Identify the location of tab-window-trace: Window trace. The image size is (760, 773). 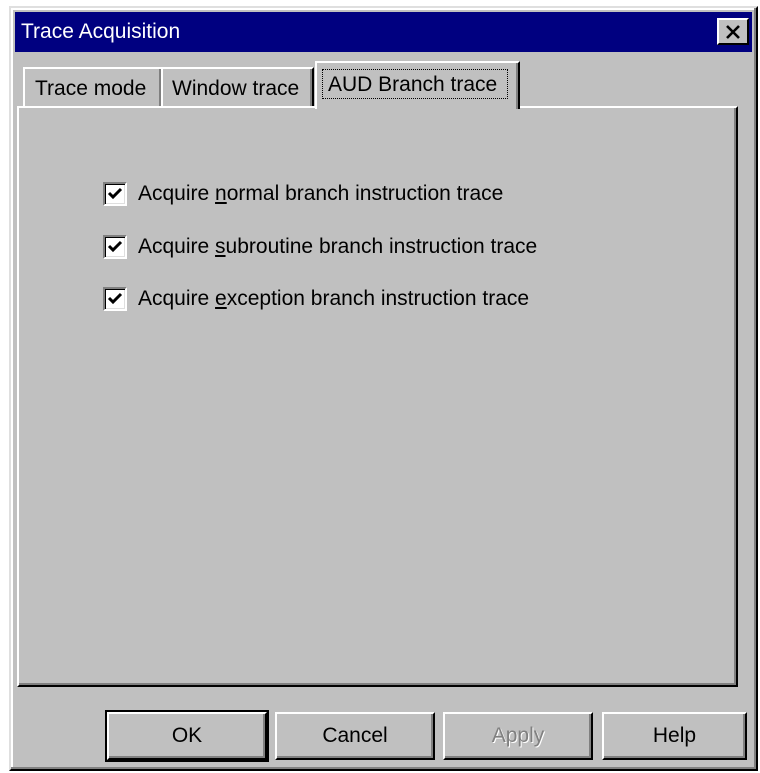
(237, 87).